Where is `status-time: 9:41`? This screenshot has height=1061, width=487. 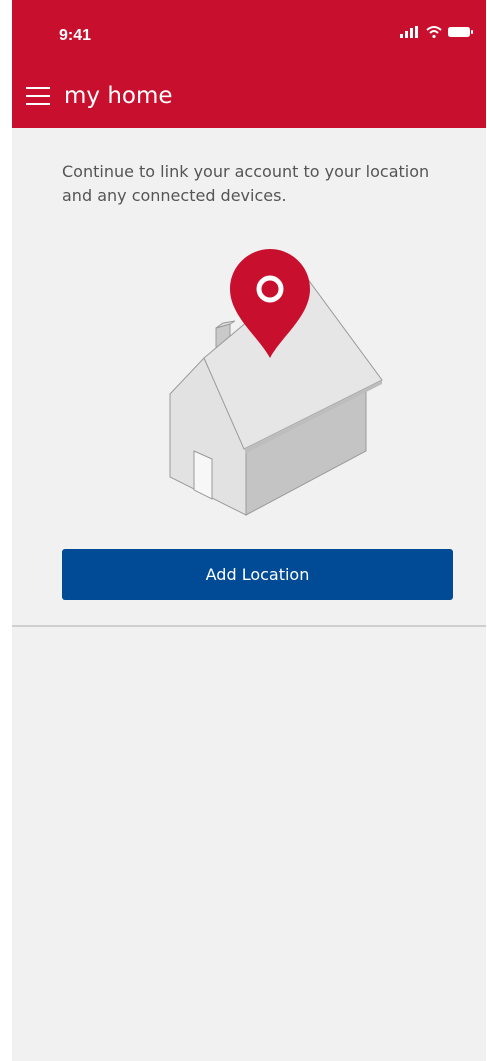
status-time: 9:41 is located at coordinates (75, 35).